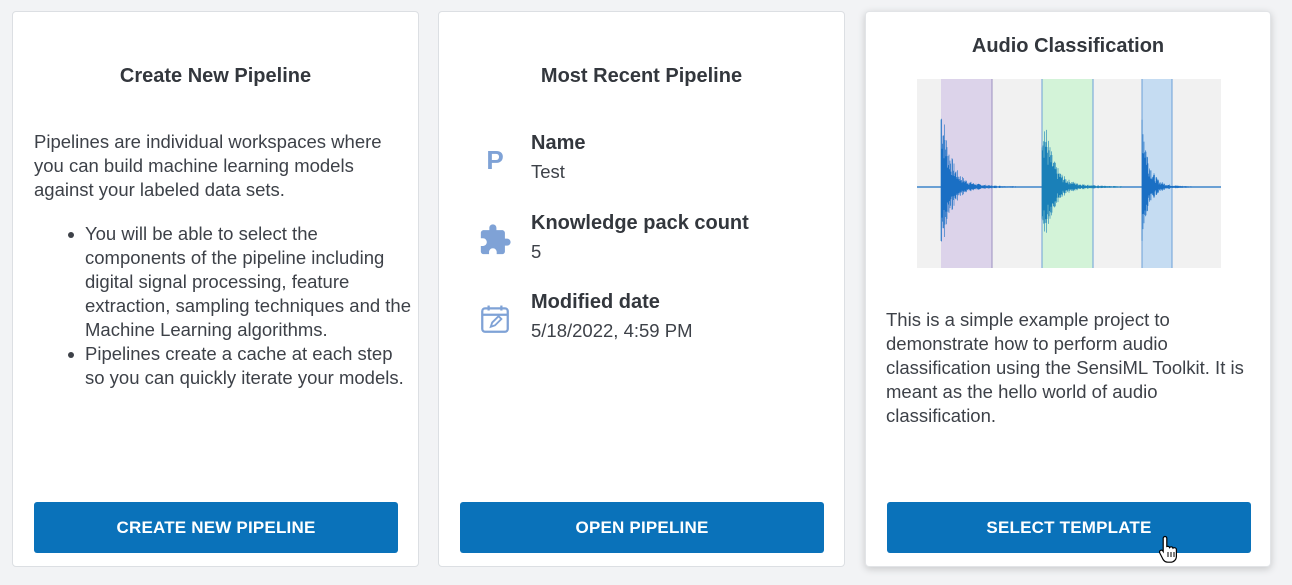 Image resolution: width=1292 pixels, height=585 pixels. Describe the element at coordinates (650, 242) in the screenshot. I see `knowledge-pack-count-row: Knowledge pack count 5` at that location.